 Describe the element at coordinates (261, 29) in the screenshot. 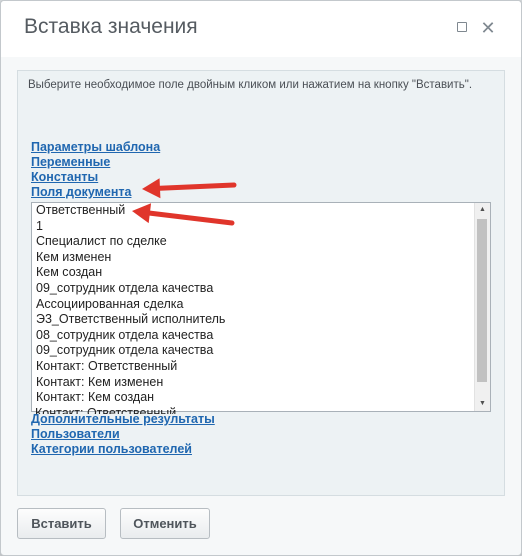

I see `dialog-titlebar: Вставка значения ✕` at that location.